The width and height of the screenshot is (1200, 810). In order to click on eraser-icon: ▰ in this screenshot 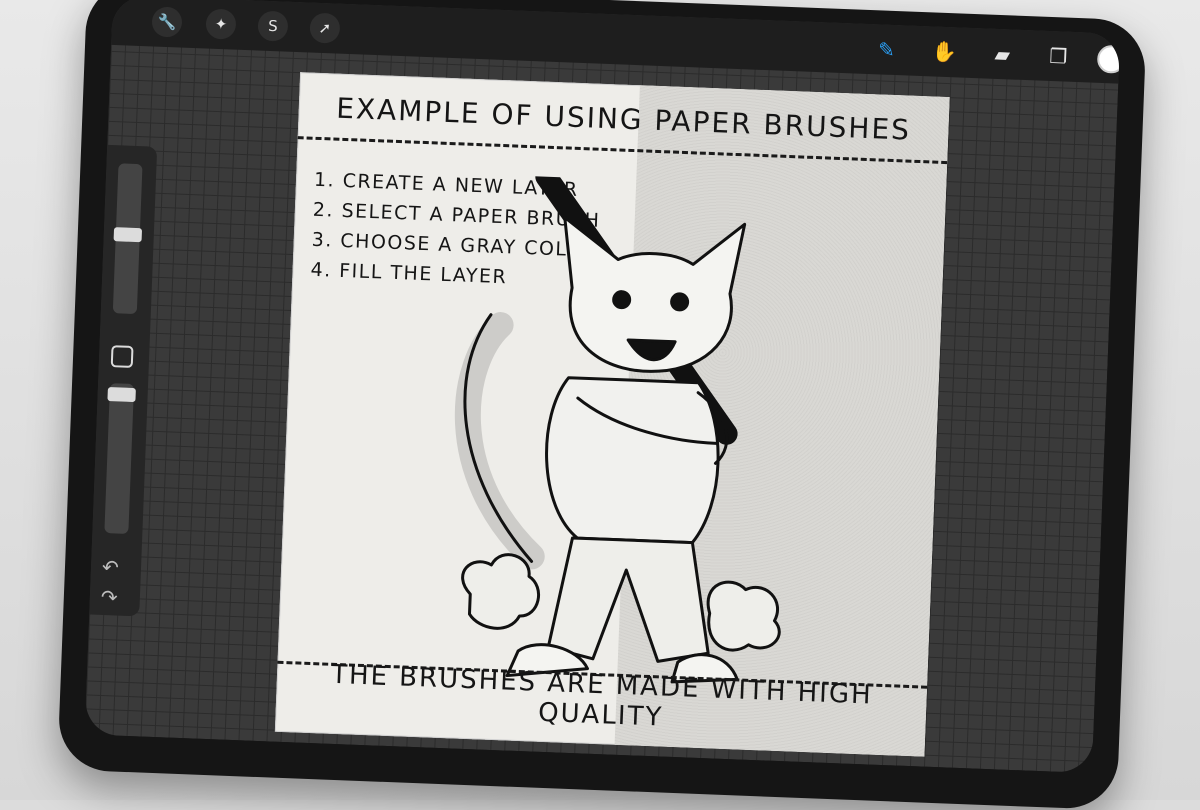, I will do `click(1002, 54)`.